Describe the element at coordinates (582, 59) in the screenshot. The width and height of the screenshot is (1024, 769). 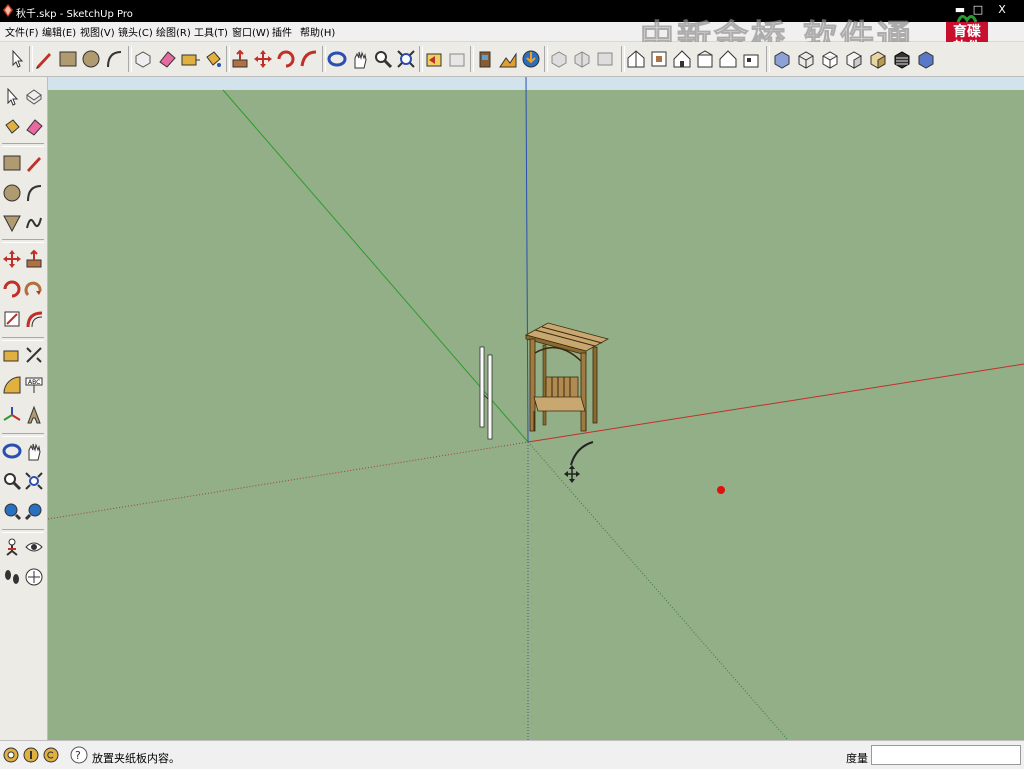
I see `share-component-icon` at that location.